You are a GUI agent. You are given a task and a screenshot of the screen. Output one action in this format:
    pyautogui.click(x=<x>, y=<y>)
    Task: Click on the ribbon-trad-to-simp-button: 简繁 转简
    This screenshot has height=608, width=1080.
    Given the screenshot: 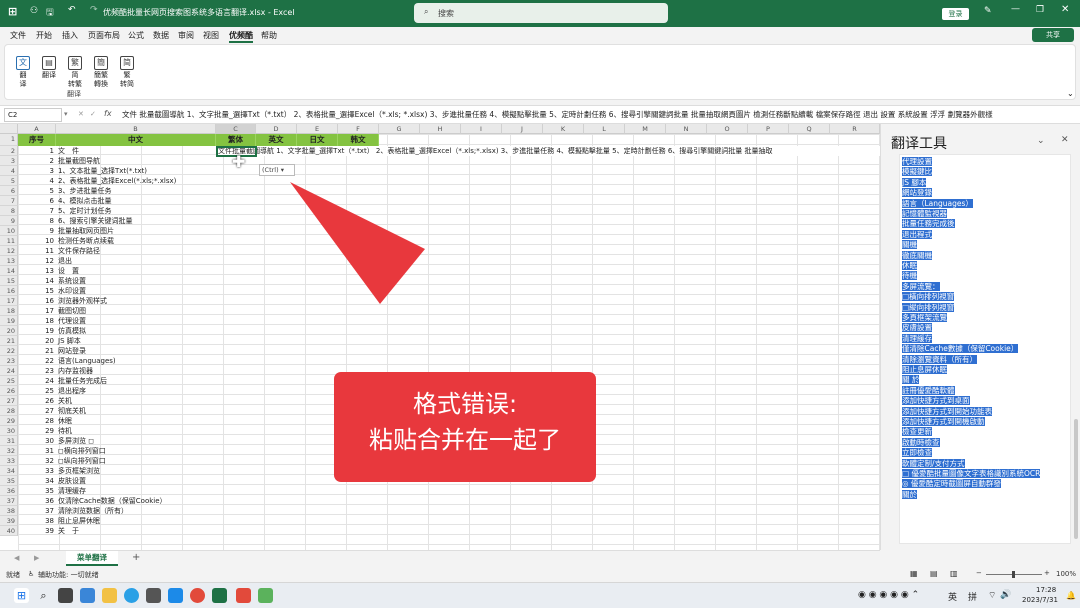 What is the action you would take?
    pyautogui.click(x=127, y=68)
    